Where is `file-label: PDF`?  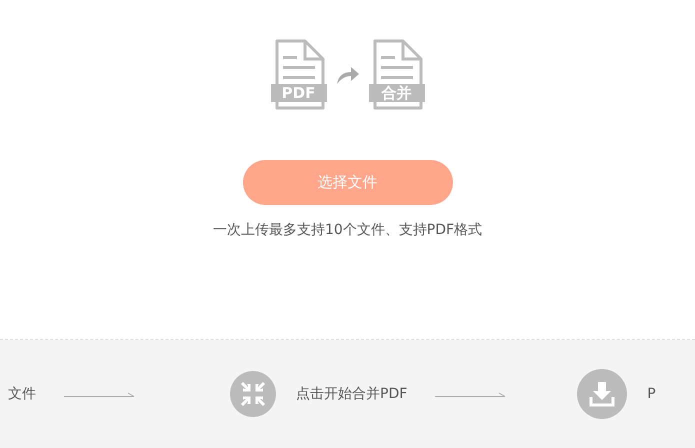
file-label: PDF is located at coordinates (298, 93).